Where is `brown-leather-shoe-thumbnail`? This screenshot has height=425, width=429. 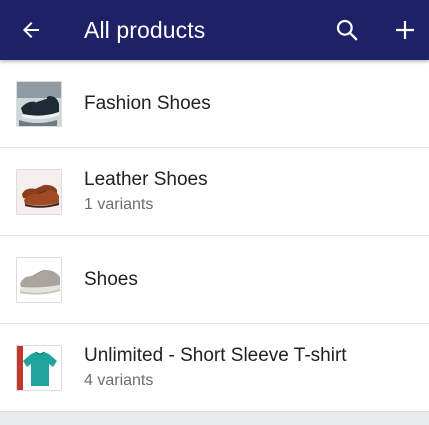
brown-leather-shoe-thumbnail is located at coordinates (39, 192).